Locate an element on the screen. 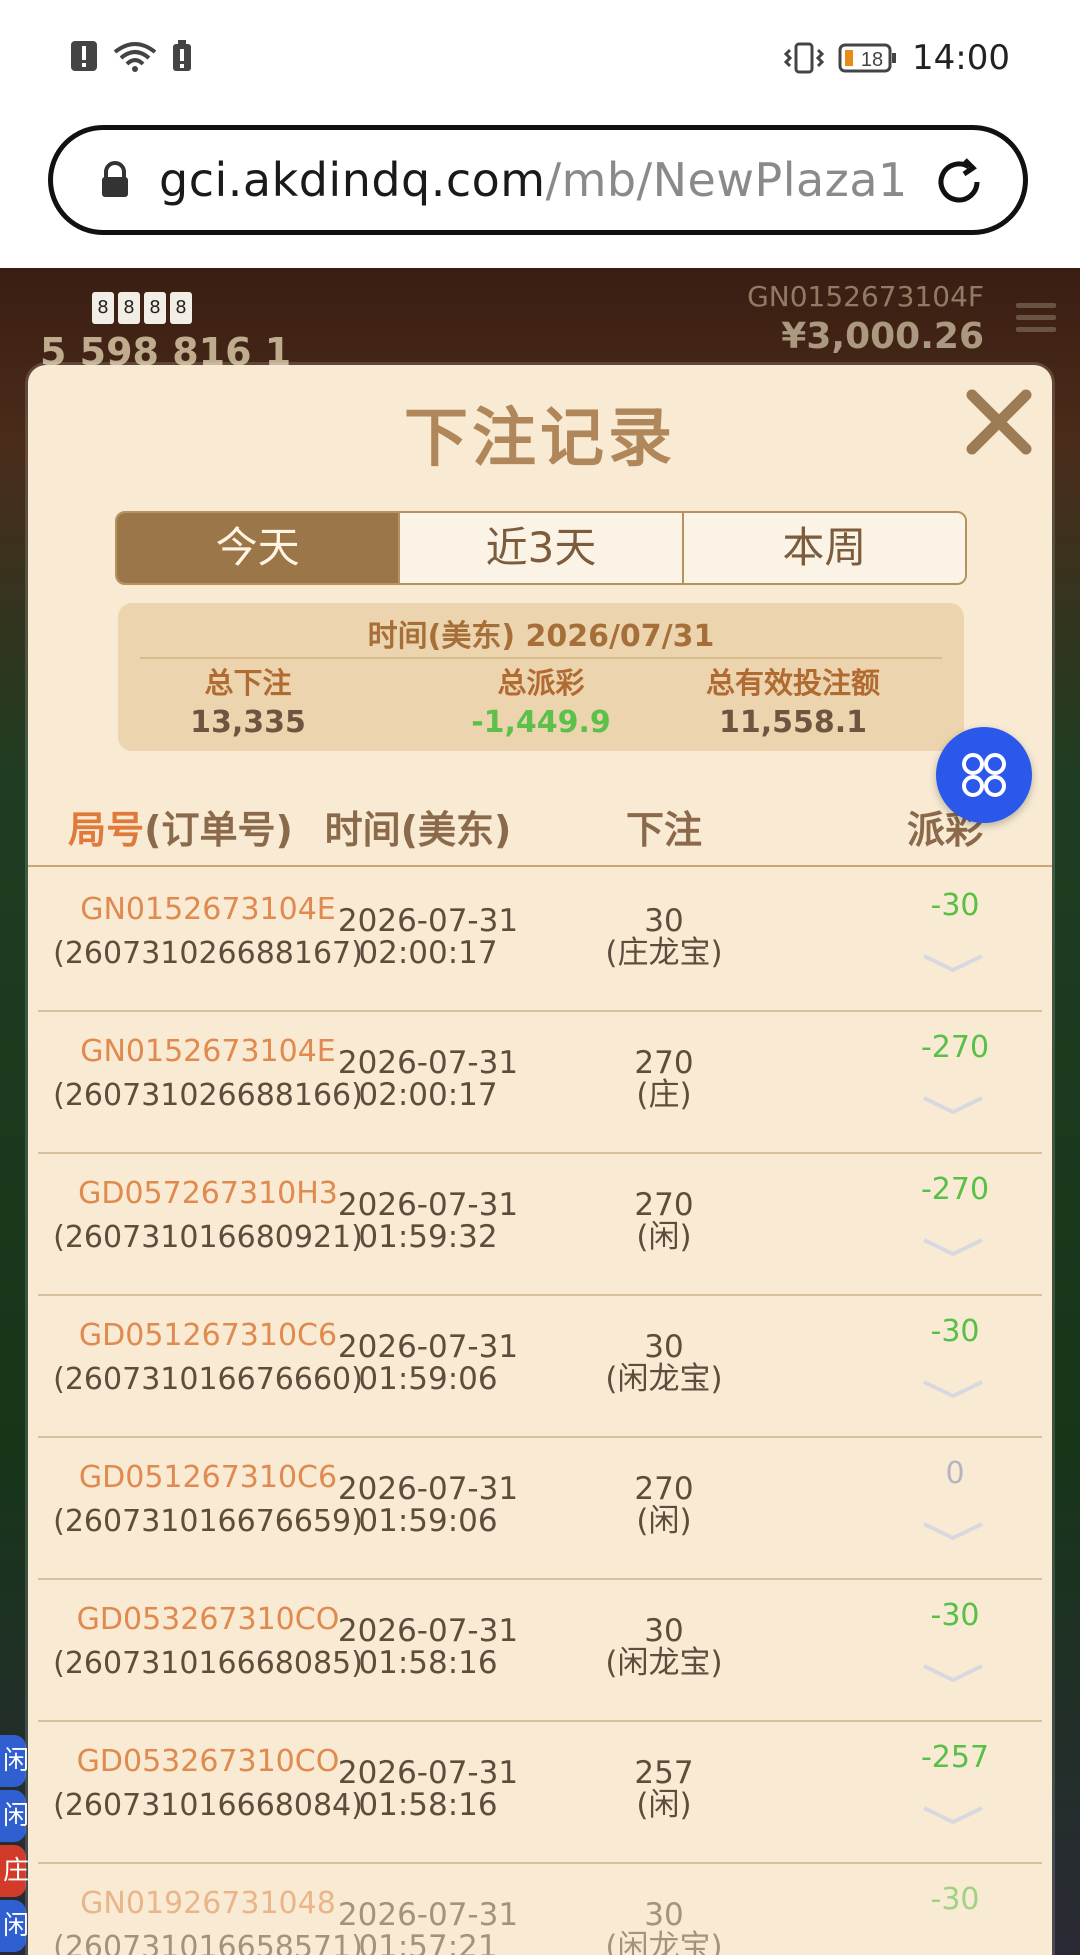  tab-this-week: 本周 is located at coordinates (823, 548).